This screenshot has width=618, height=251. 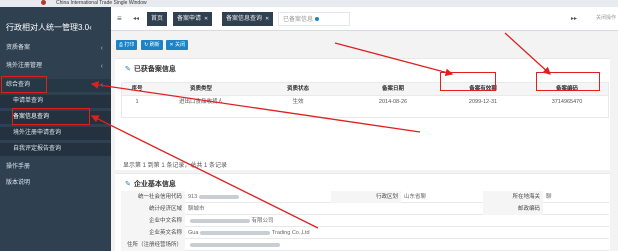 What do you see at coordinates (364, 19) in the screenshot?
I see `tabs-bar: ≡ ◂◂ 首页 备案申请 ✕ 备案信息查询 ✕ 已备案信息 ▸▸ 关闭操作` at bounding box center [364, 19].